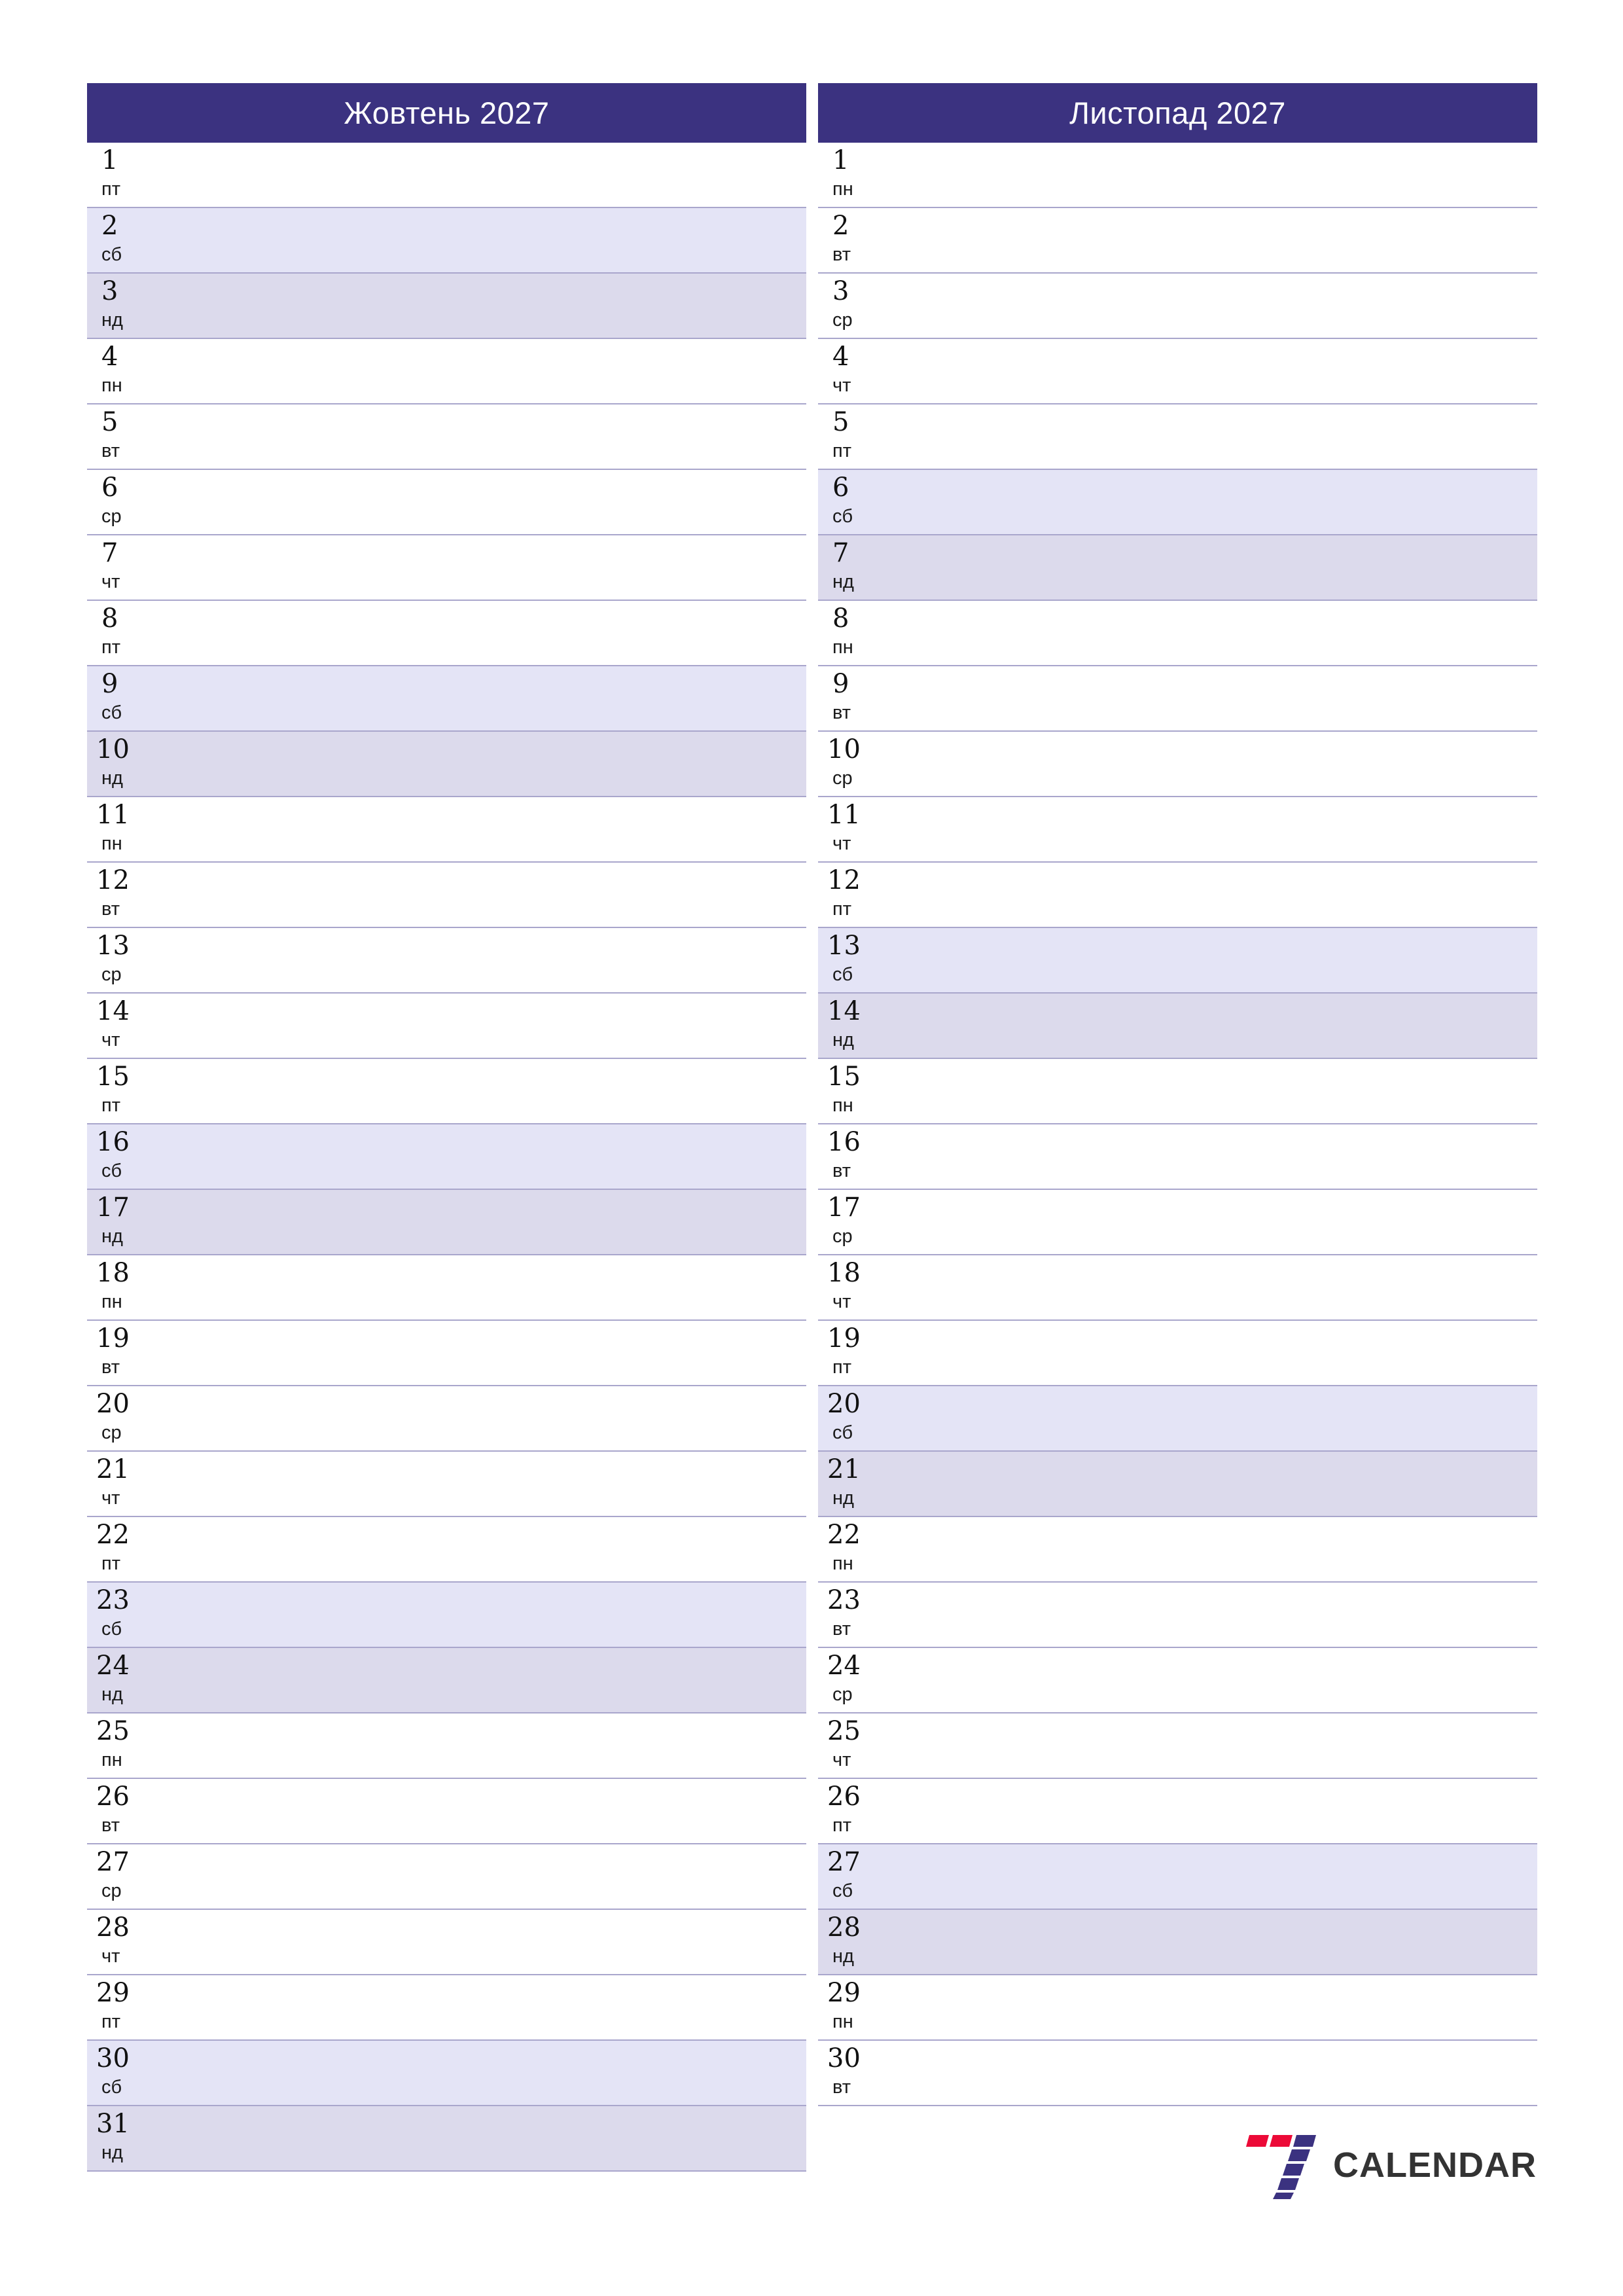  I want to click on day-number: 4, so click(109, 357).